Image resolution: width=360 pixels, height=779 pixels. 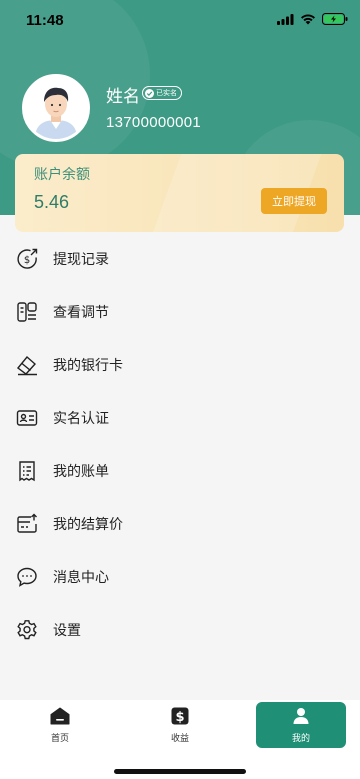 I want to click on signal-icon, so click(x=285, y=19).